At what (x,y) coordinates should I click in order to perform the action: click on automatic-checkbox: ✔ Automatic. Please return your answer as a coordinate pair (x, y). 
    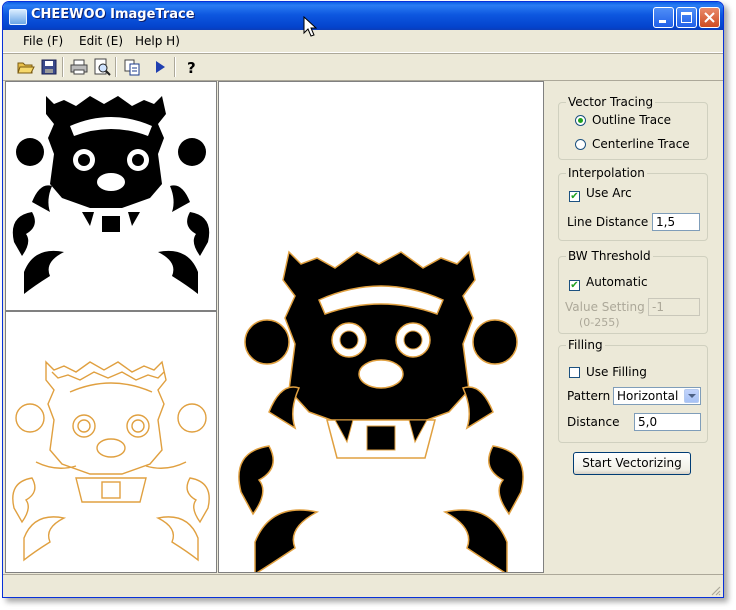
    Looking at the image, I should click on (608, 283).